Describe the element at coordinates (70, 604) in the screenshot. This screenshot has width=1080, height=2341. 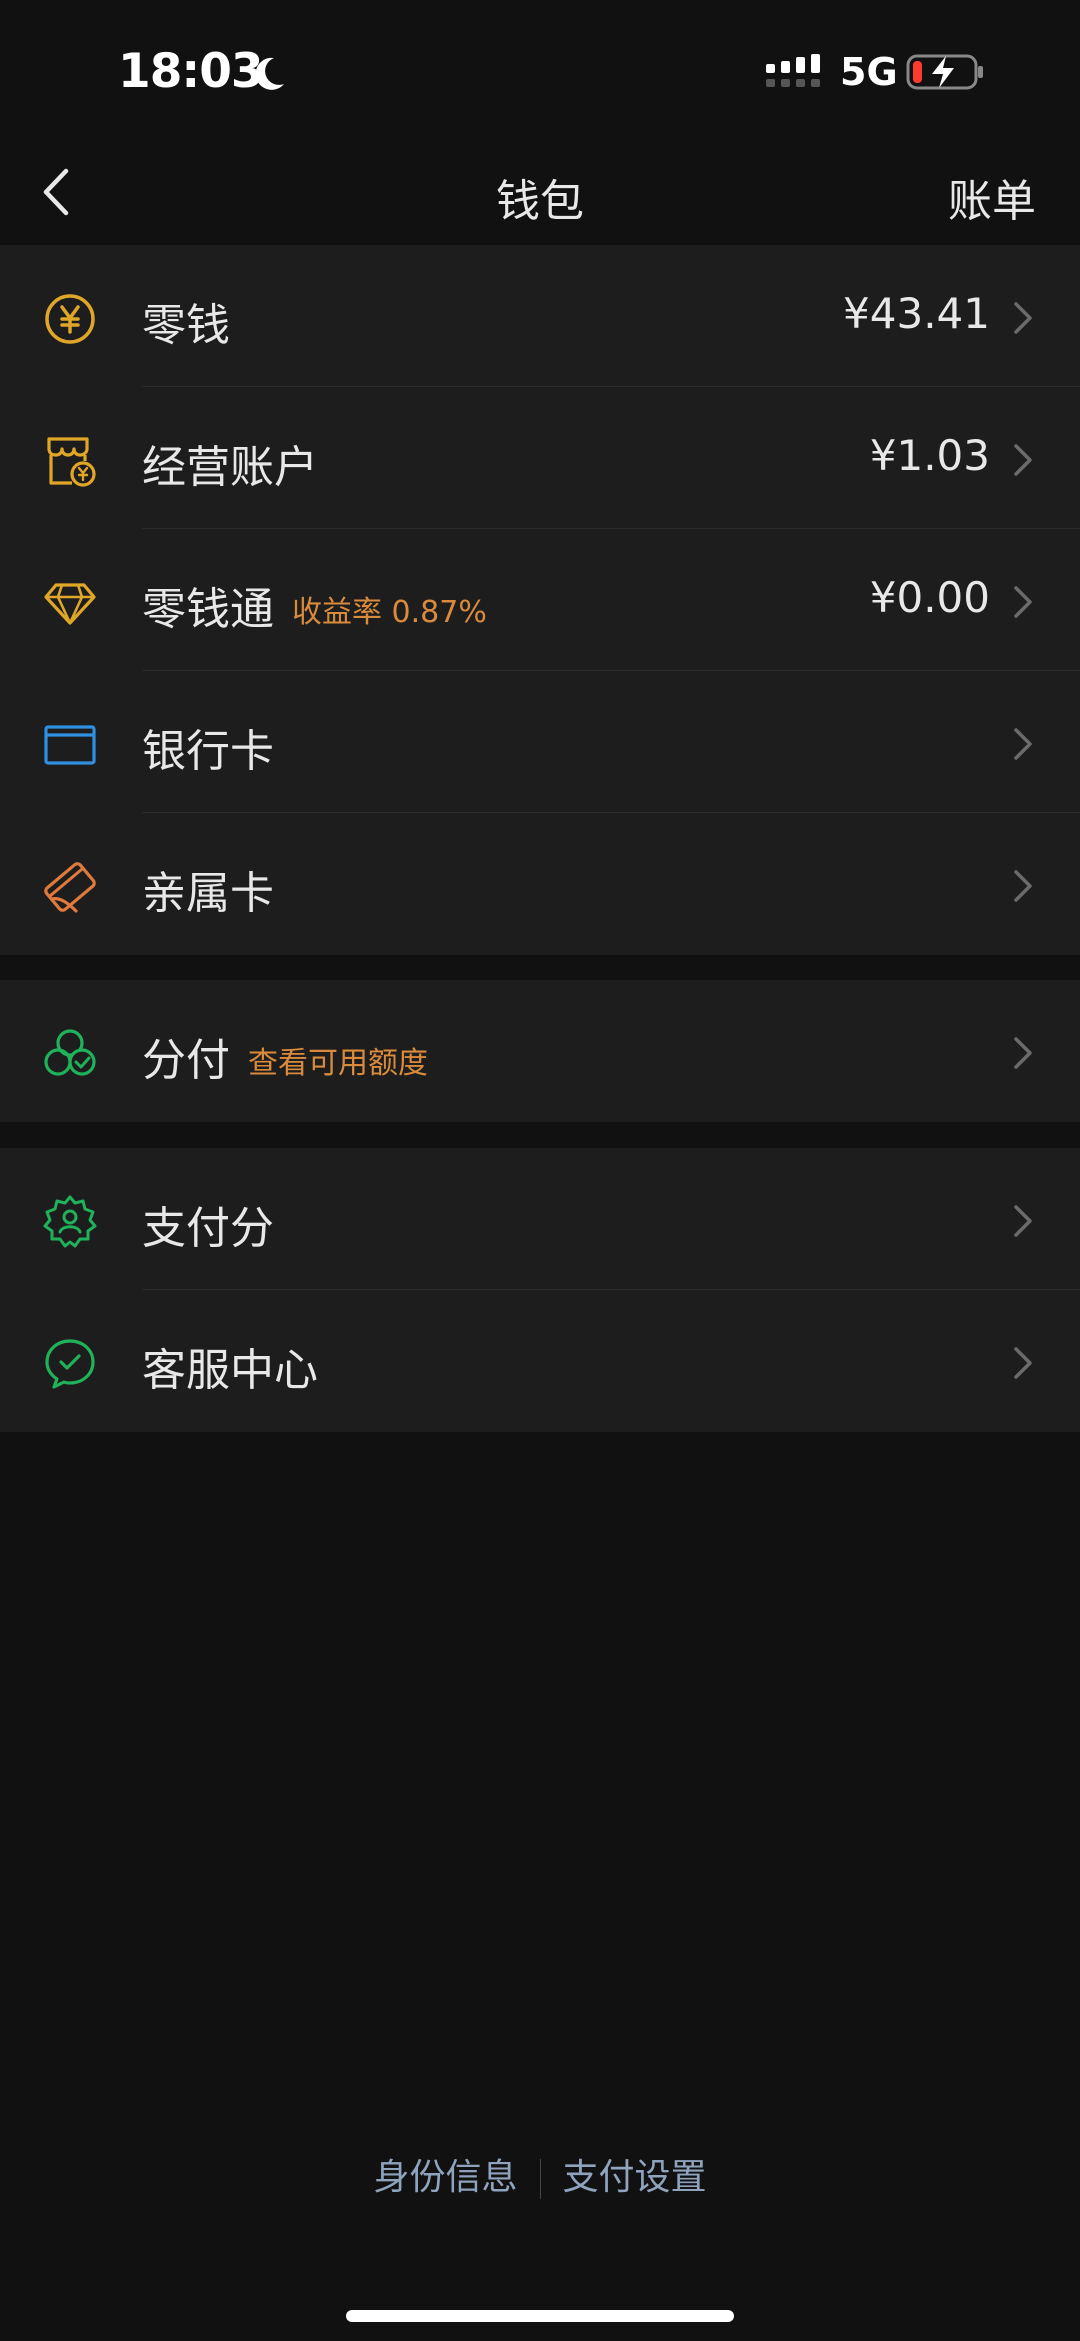
I see `diamond-icon` at that location.